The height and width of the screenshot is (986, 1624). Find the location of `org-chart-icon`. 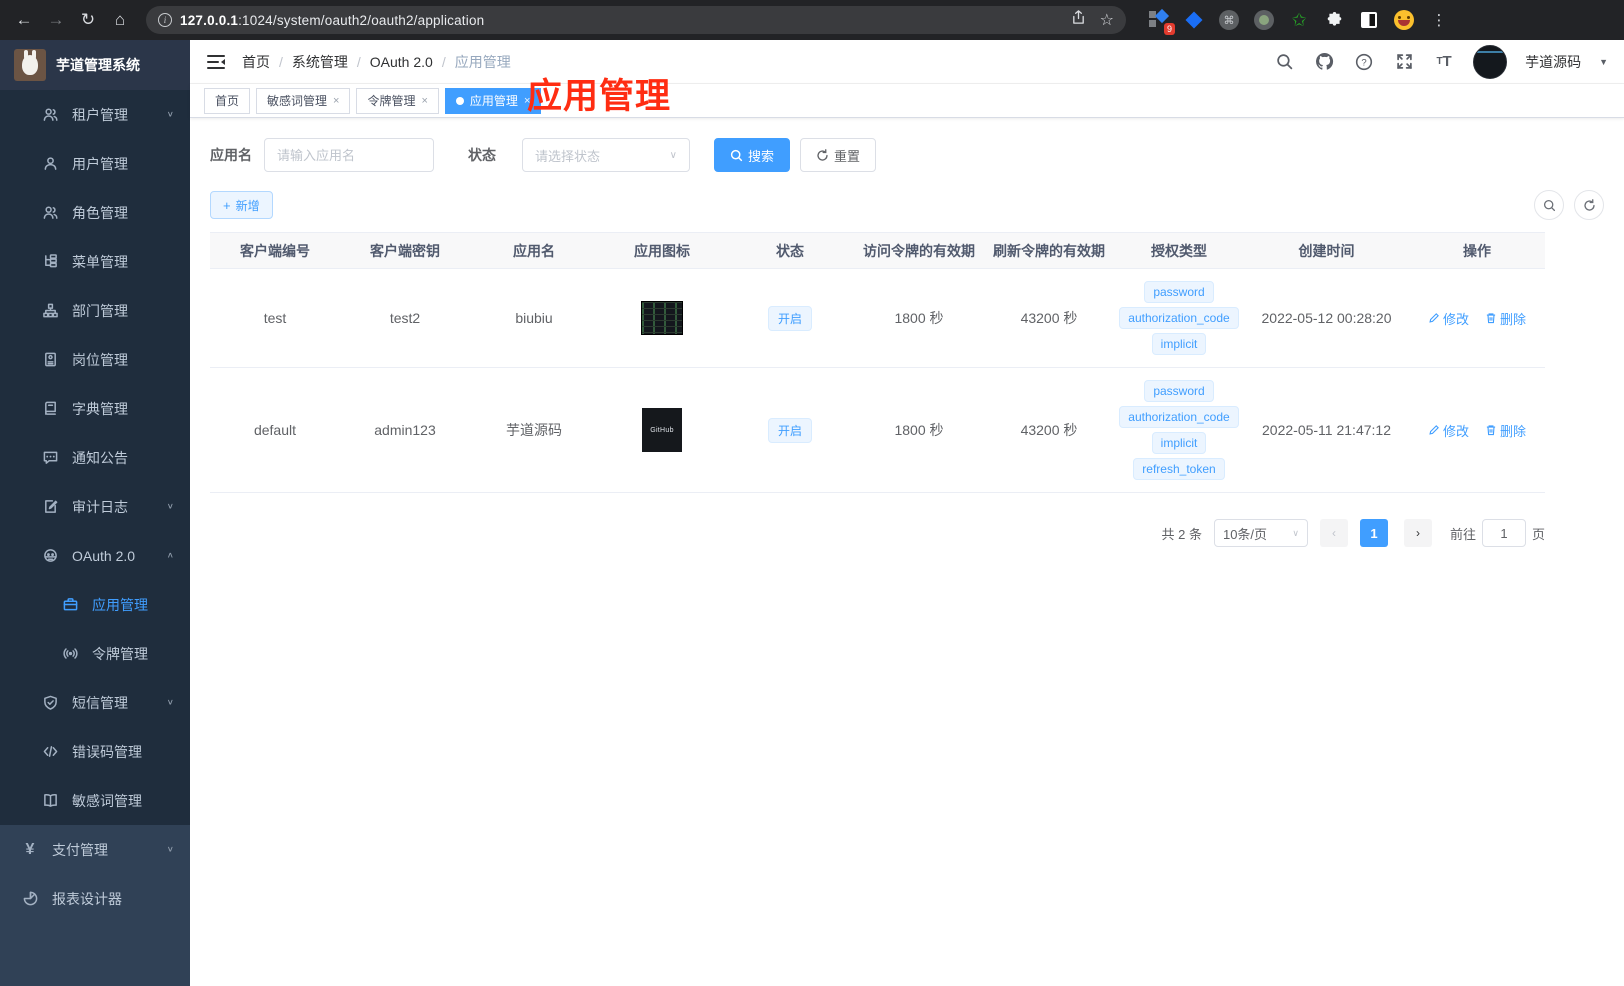

org-chart-icon is located at coordinates (50, 311).